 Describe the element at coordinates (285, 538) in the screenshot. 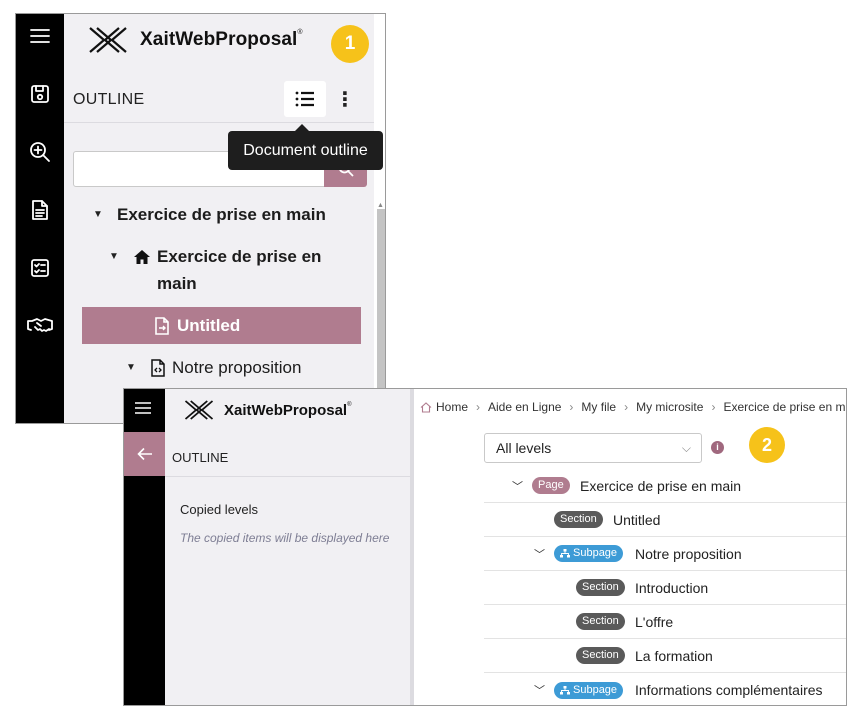

I see `copied-levels-hint: The copied items will be displayed here` at that location.